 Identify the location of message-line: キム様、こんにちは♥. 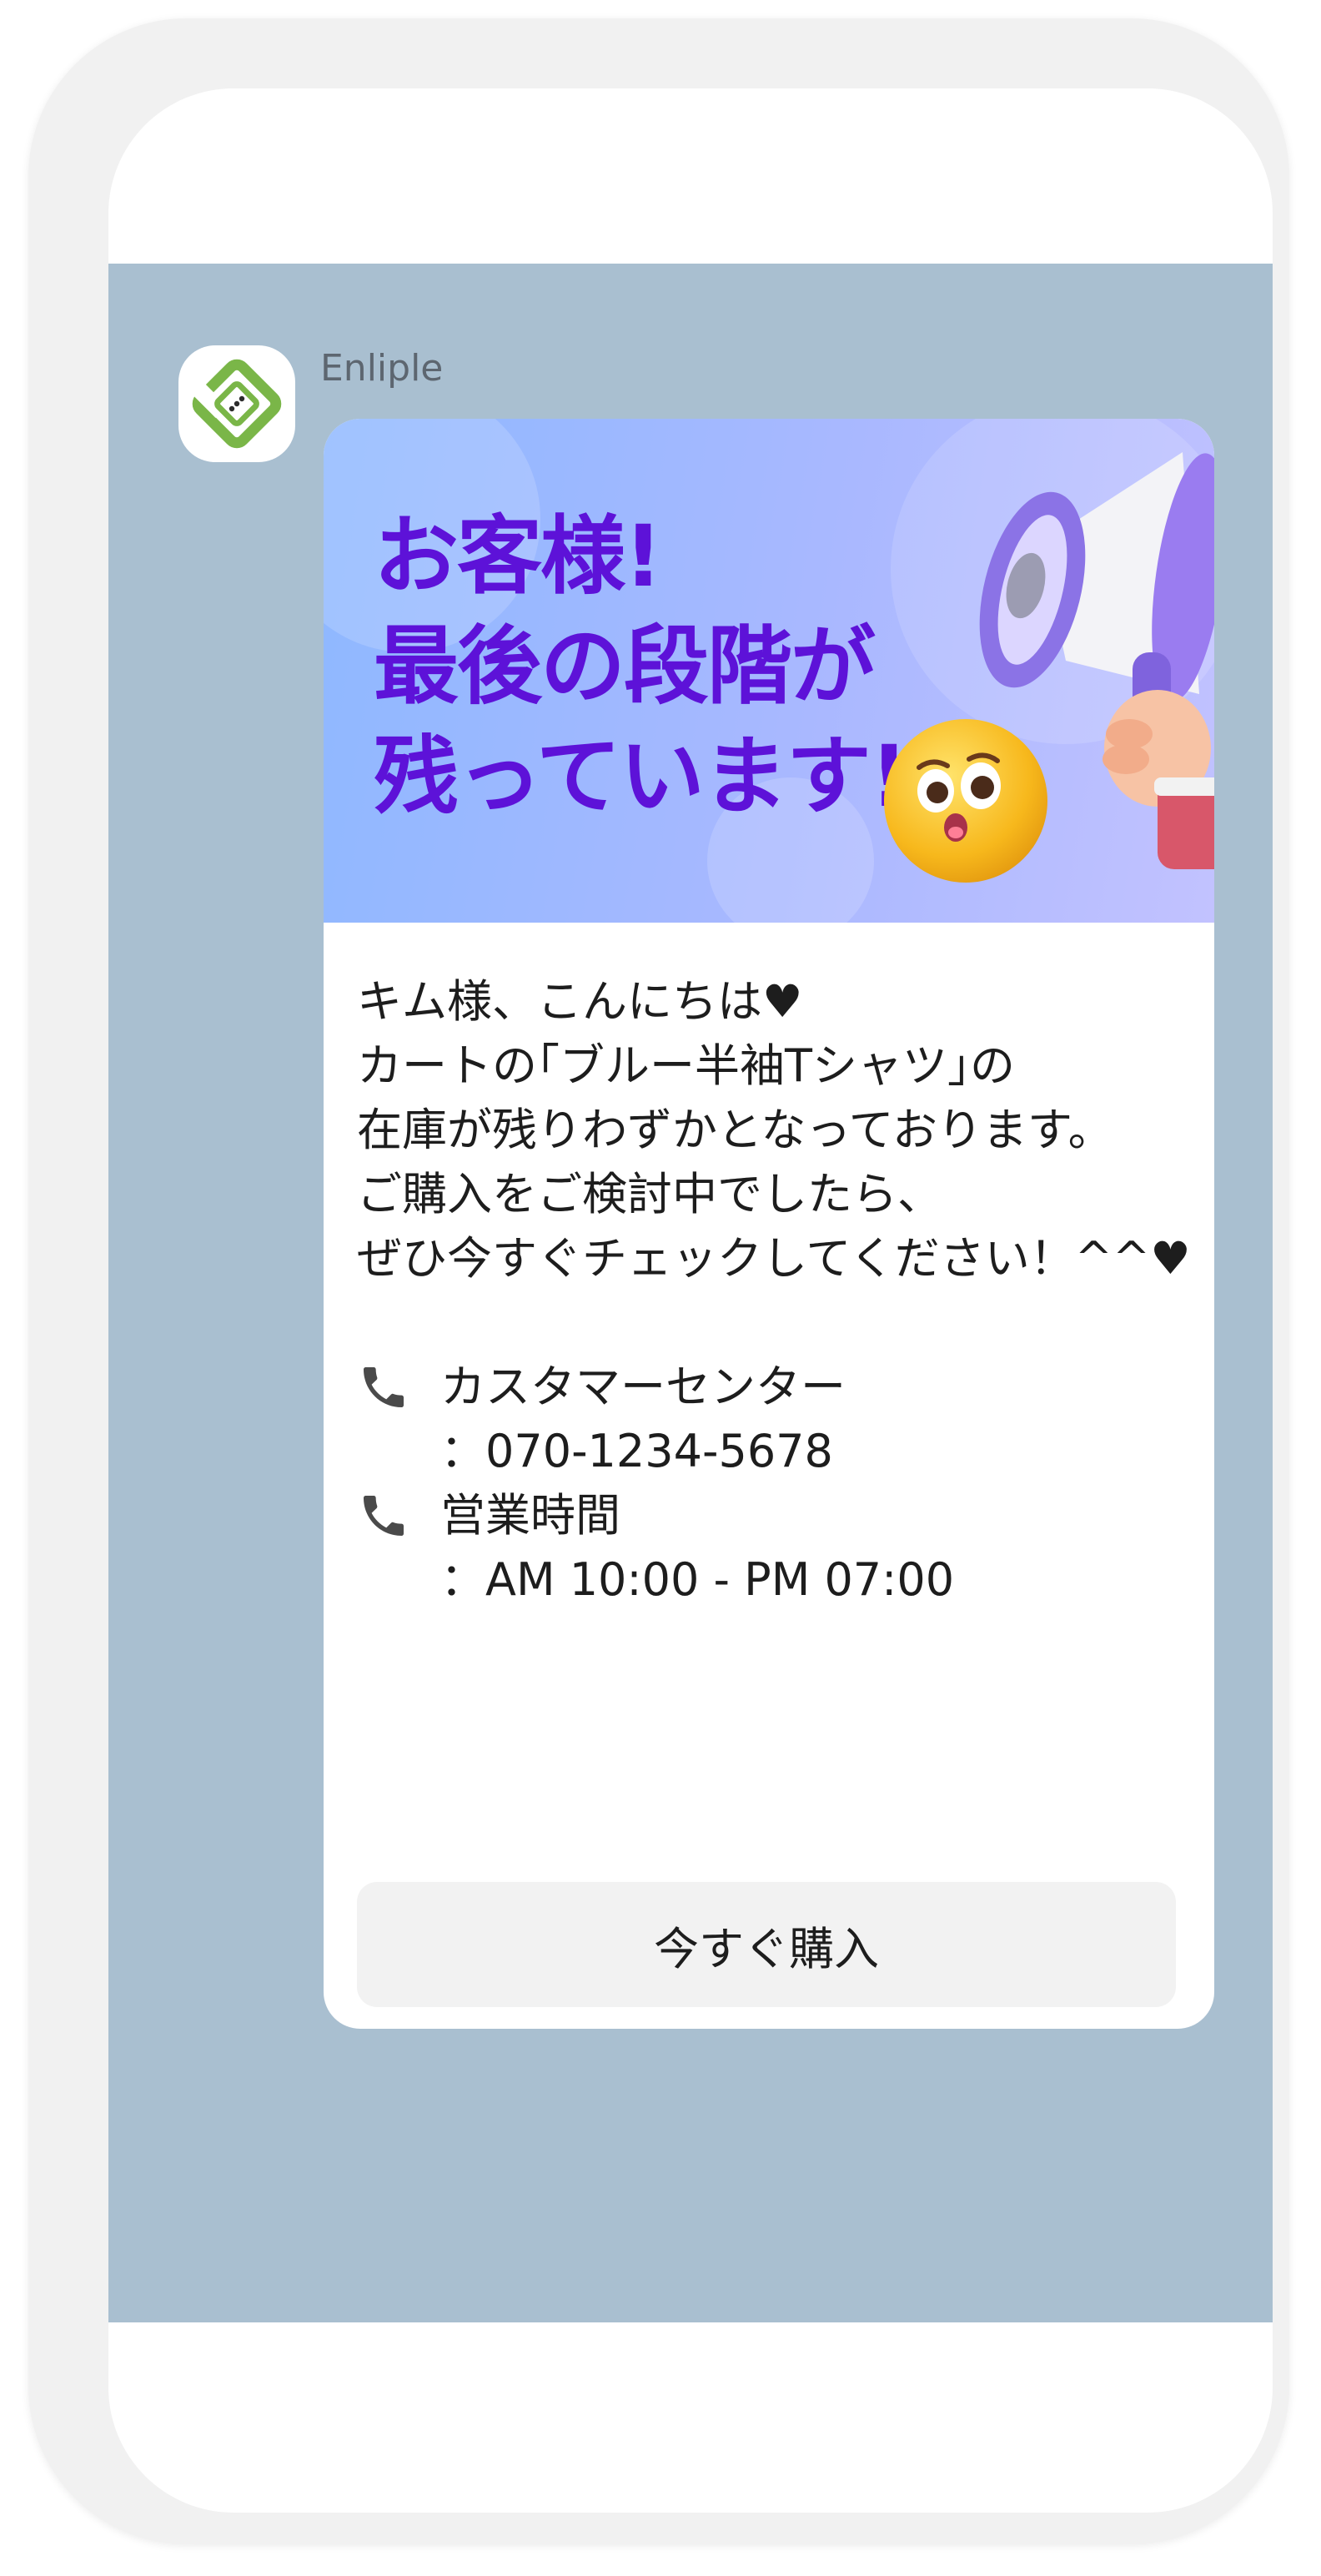
(580, 1001).